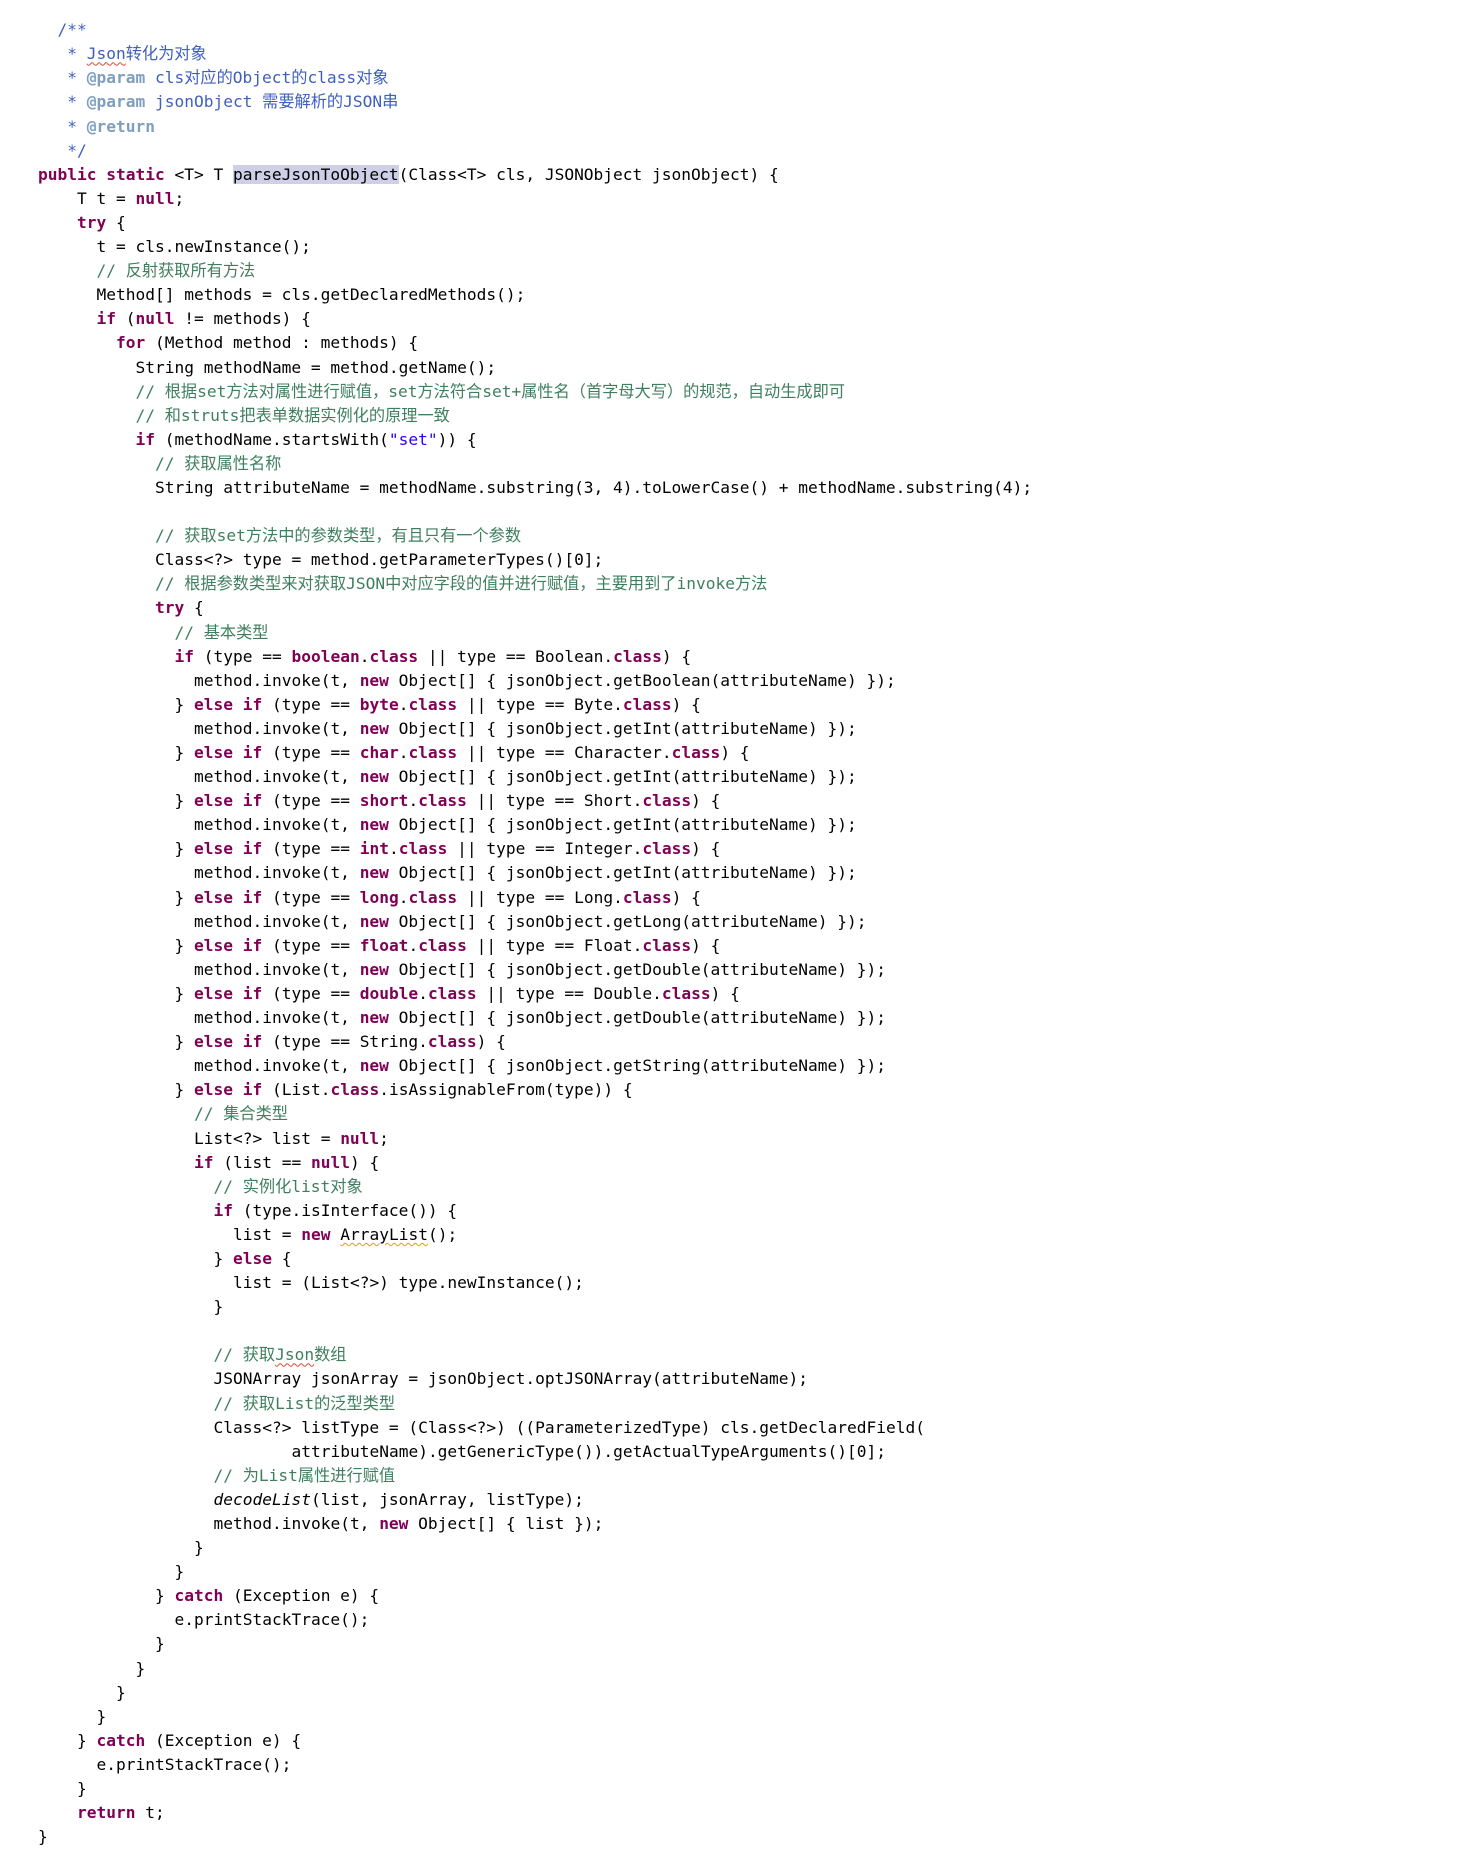 This screenshot has width=1468, height=1851. I want to click on code-line: T t = null;, so click(734, 199).